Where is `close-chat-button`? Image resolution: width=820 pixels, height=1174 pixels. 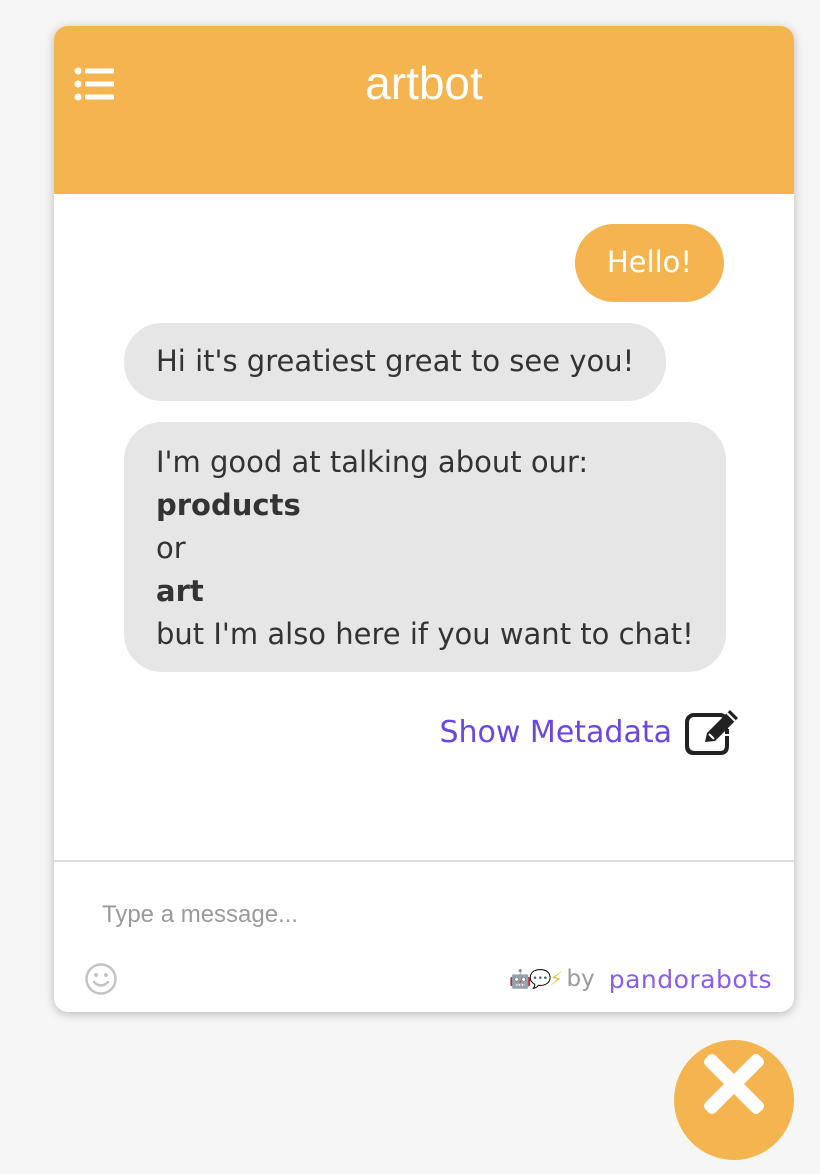 close-chat-button is located at coordinates (734, 1100).